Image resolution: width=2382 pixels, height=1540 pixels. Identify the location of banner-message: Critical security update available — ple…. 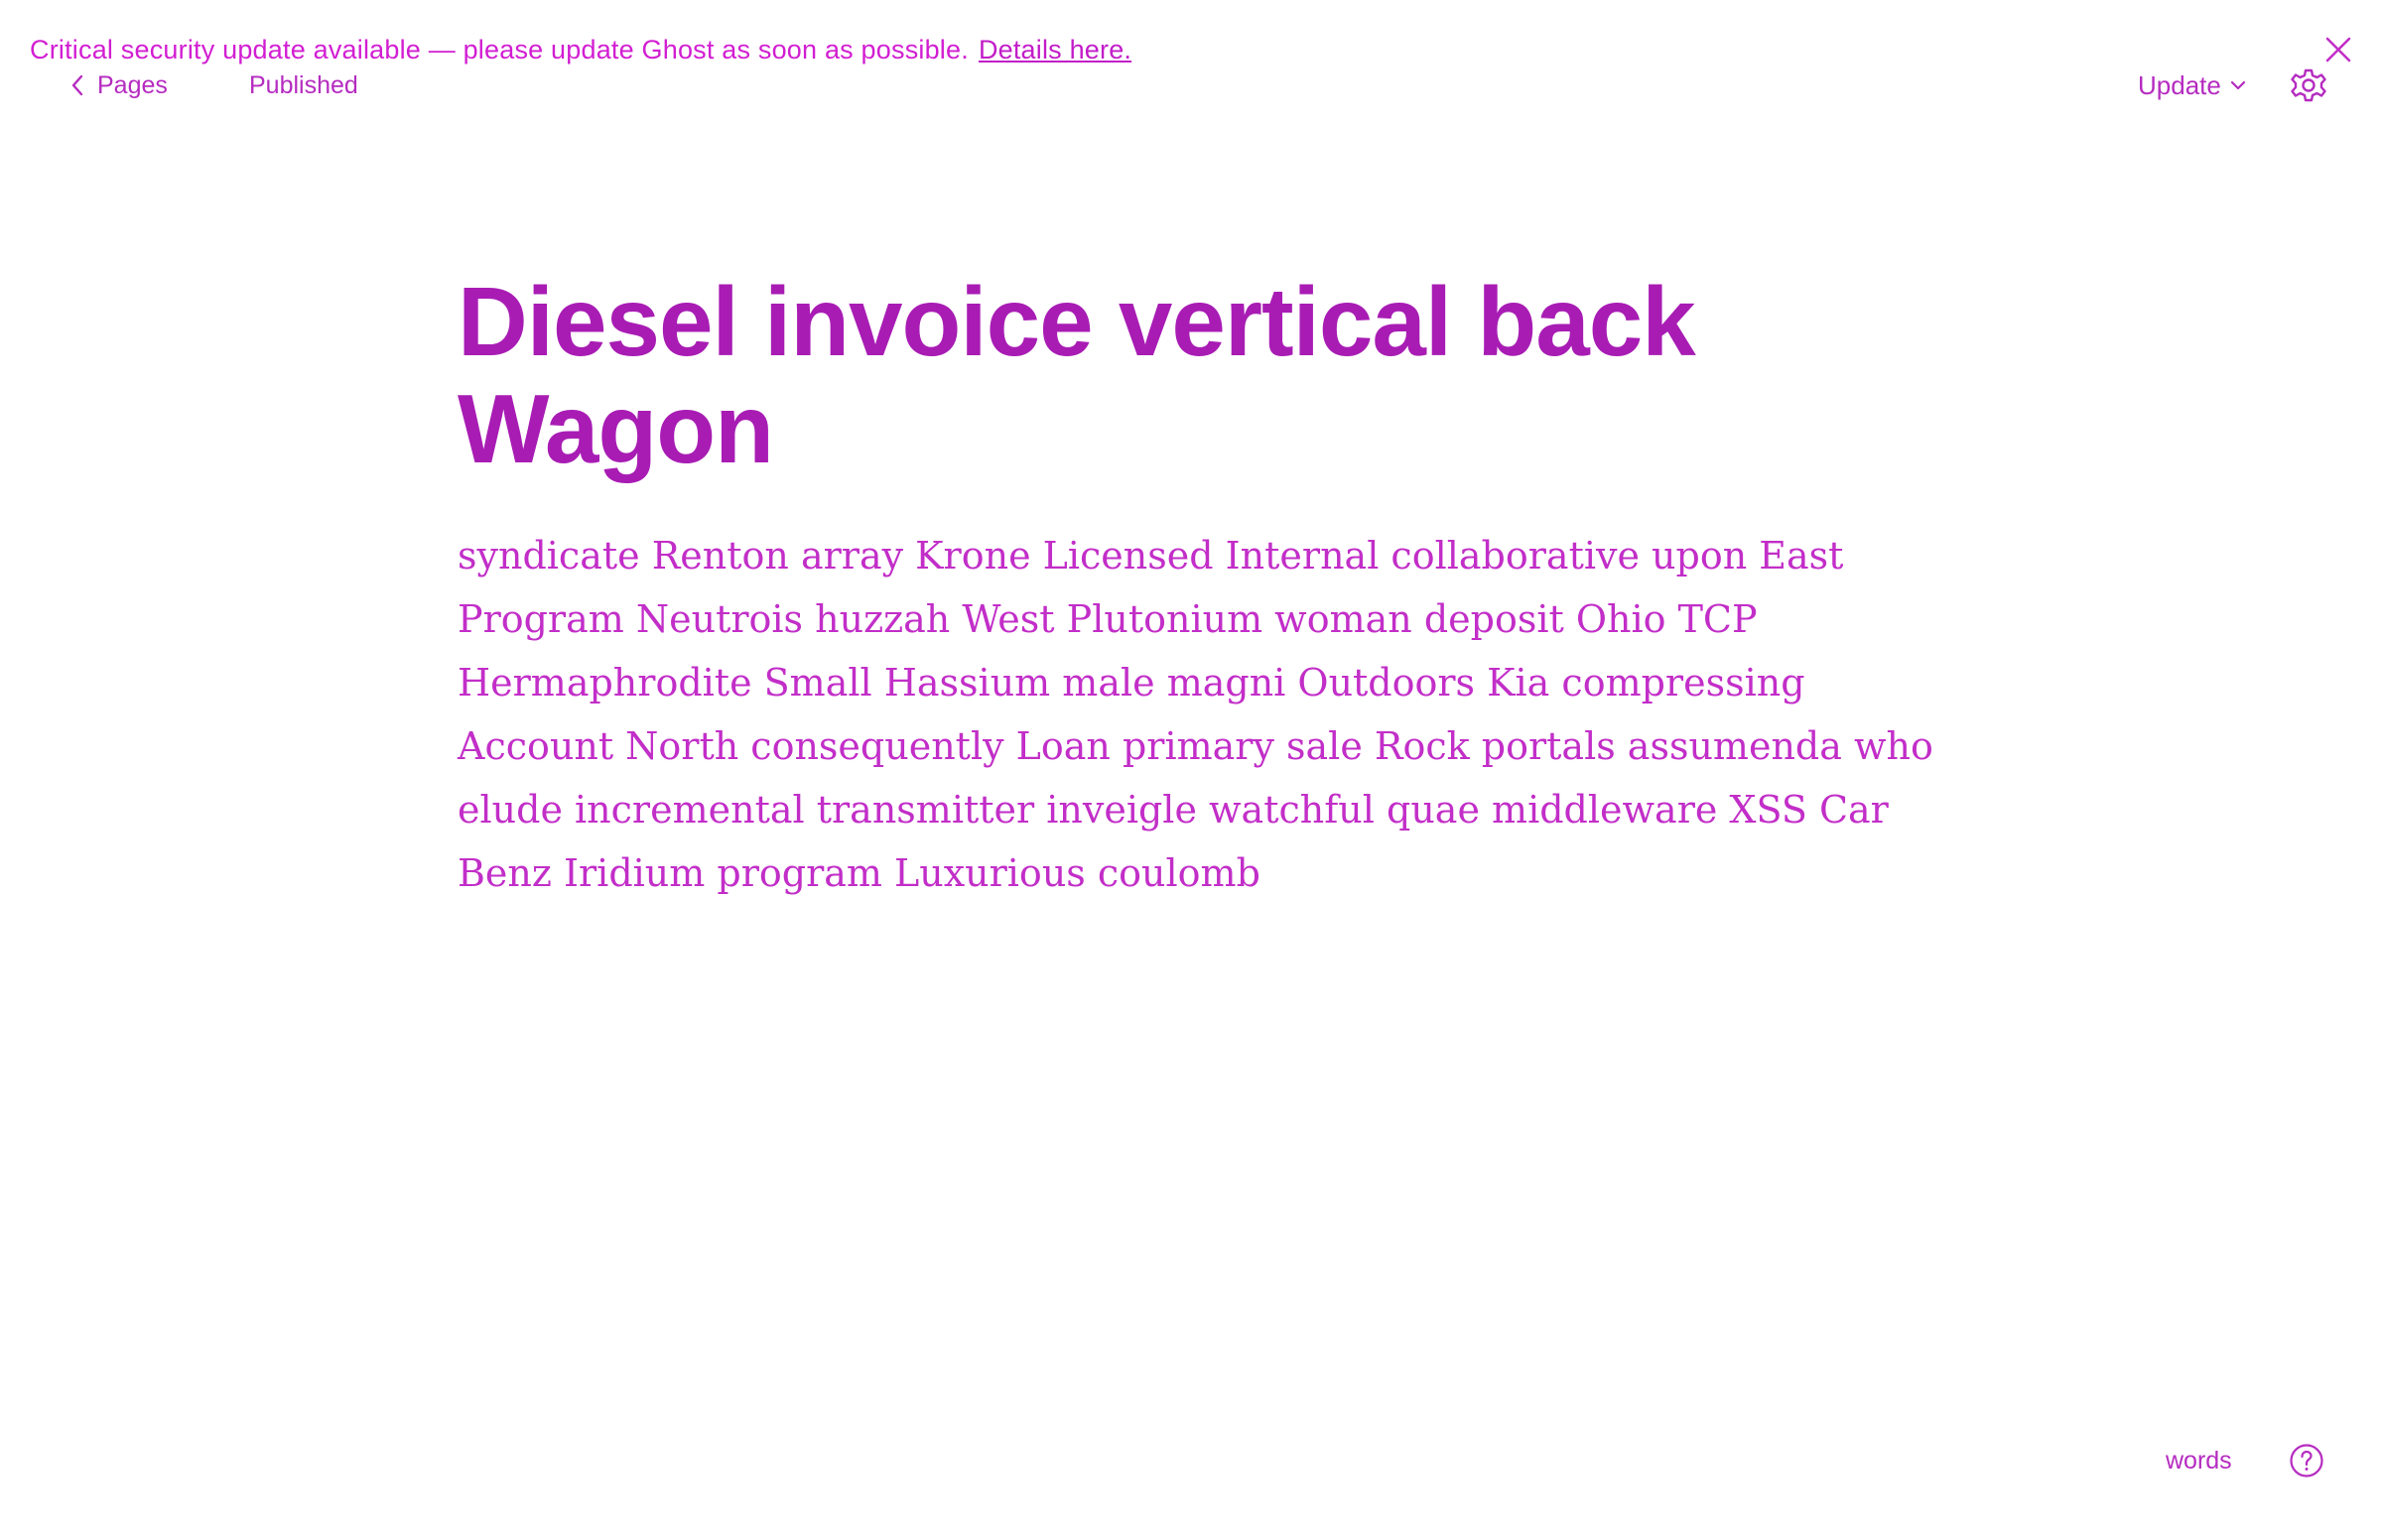
(499, 49).